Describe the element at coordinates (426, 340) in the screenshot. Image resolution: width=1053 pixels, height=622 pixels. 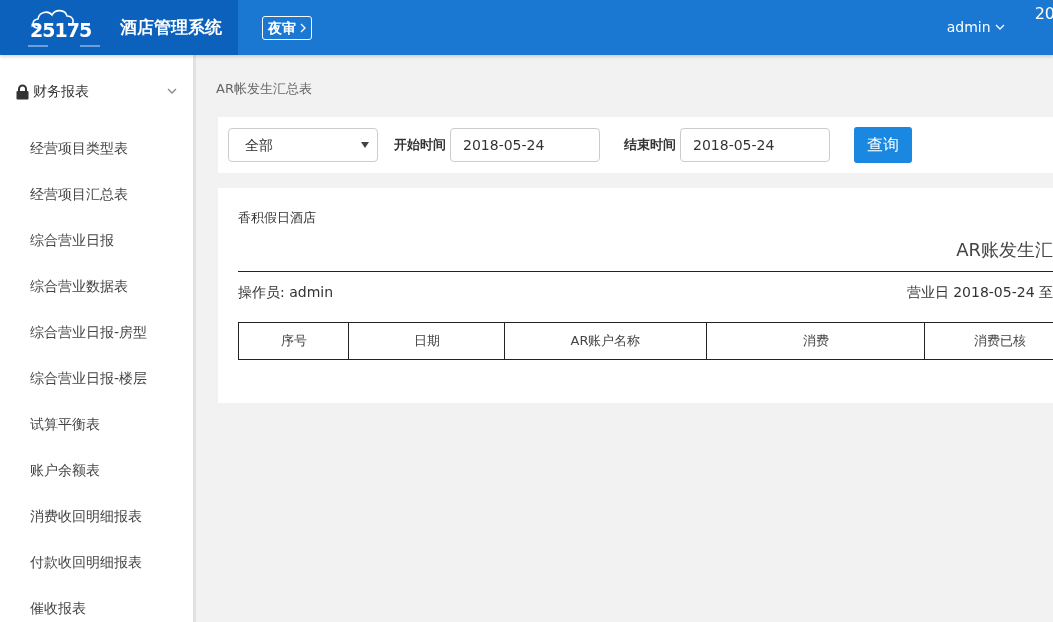
I see `column-header: 日期` at that location.